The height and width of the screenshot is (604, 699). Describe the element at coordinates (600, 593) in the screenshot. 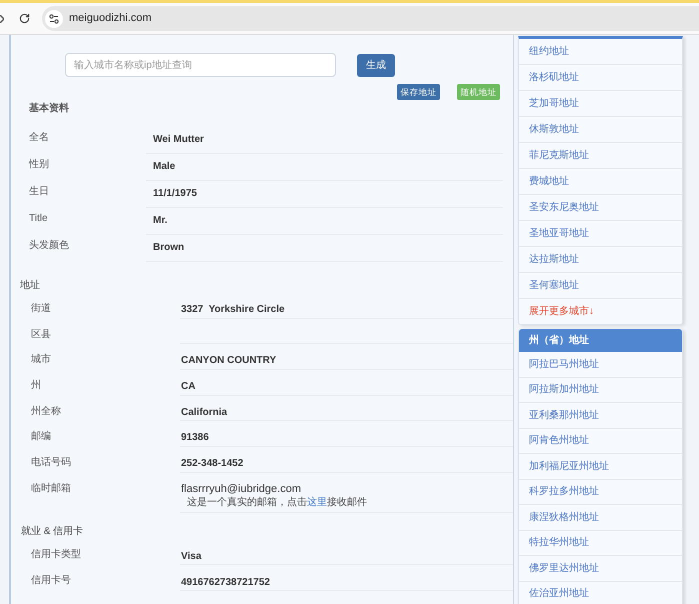

I see `state-link: 佐治亚州地址` at that location.